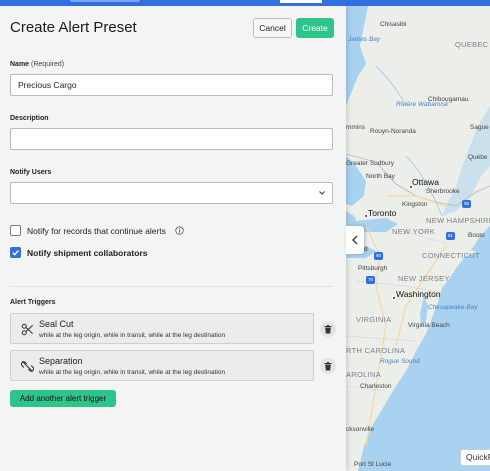 This screenshot has width=490, height=471. I want to click on collaborators-checkbox, so click(15, 252).